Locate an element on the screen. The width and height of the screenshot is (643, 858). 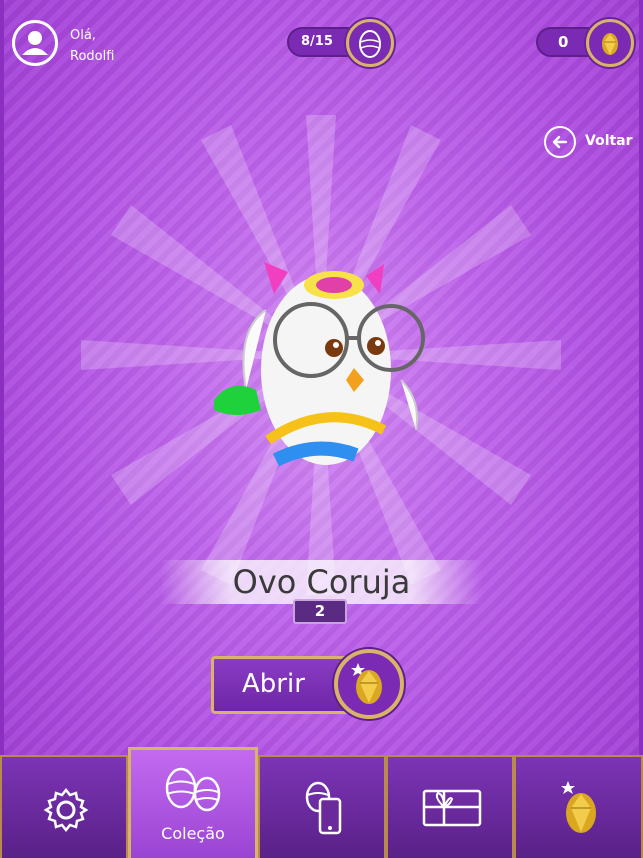
gear-icon is located at coordinates (66, 810).